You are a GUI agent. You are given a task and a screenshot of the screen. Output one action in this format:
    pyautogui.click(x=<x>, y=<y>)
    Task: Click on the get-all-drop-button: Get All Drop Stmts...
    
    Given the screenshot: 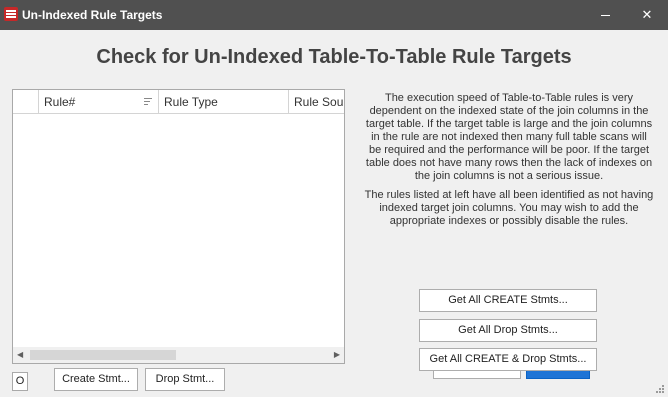 What is the action you would take?
    pyautogui.click(x=508, y=330)
    